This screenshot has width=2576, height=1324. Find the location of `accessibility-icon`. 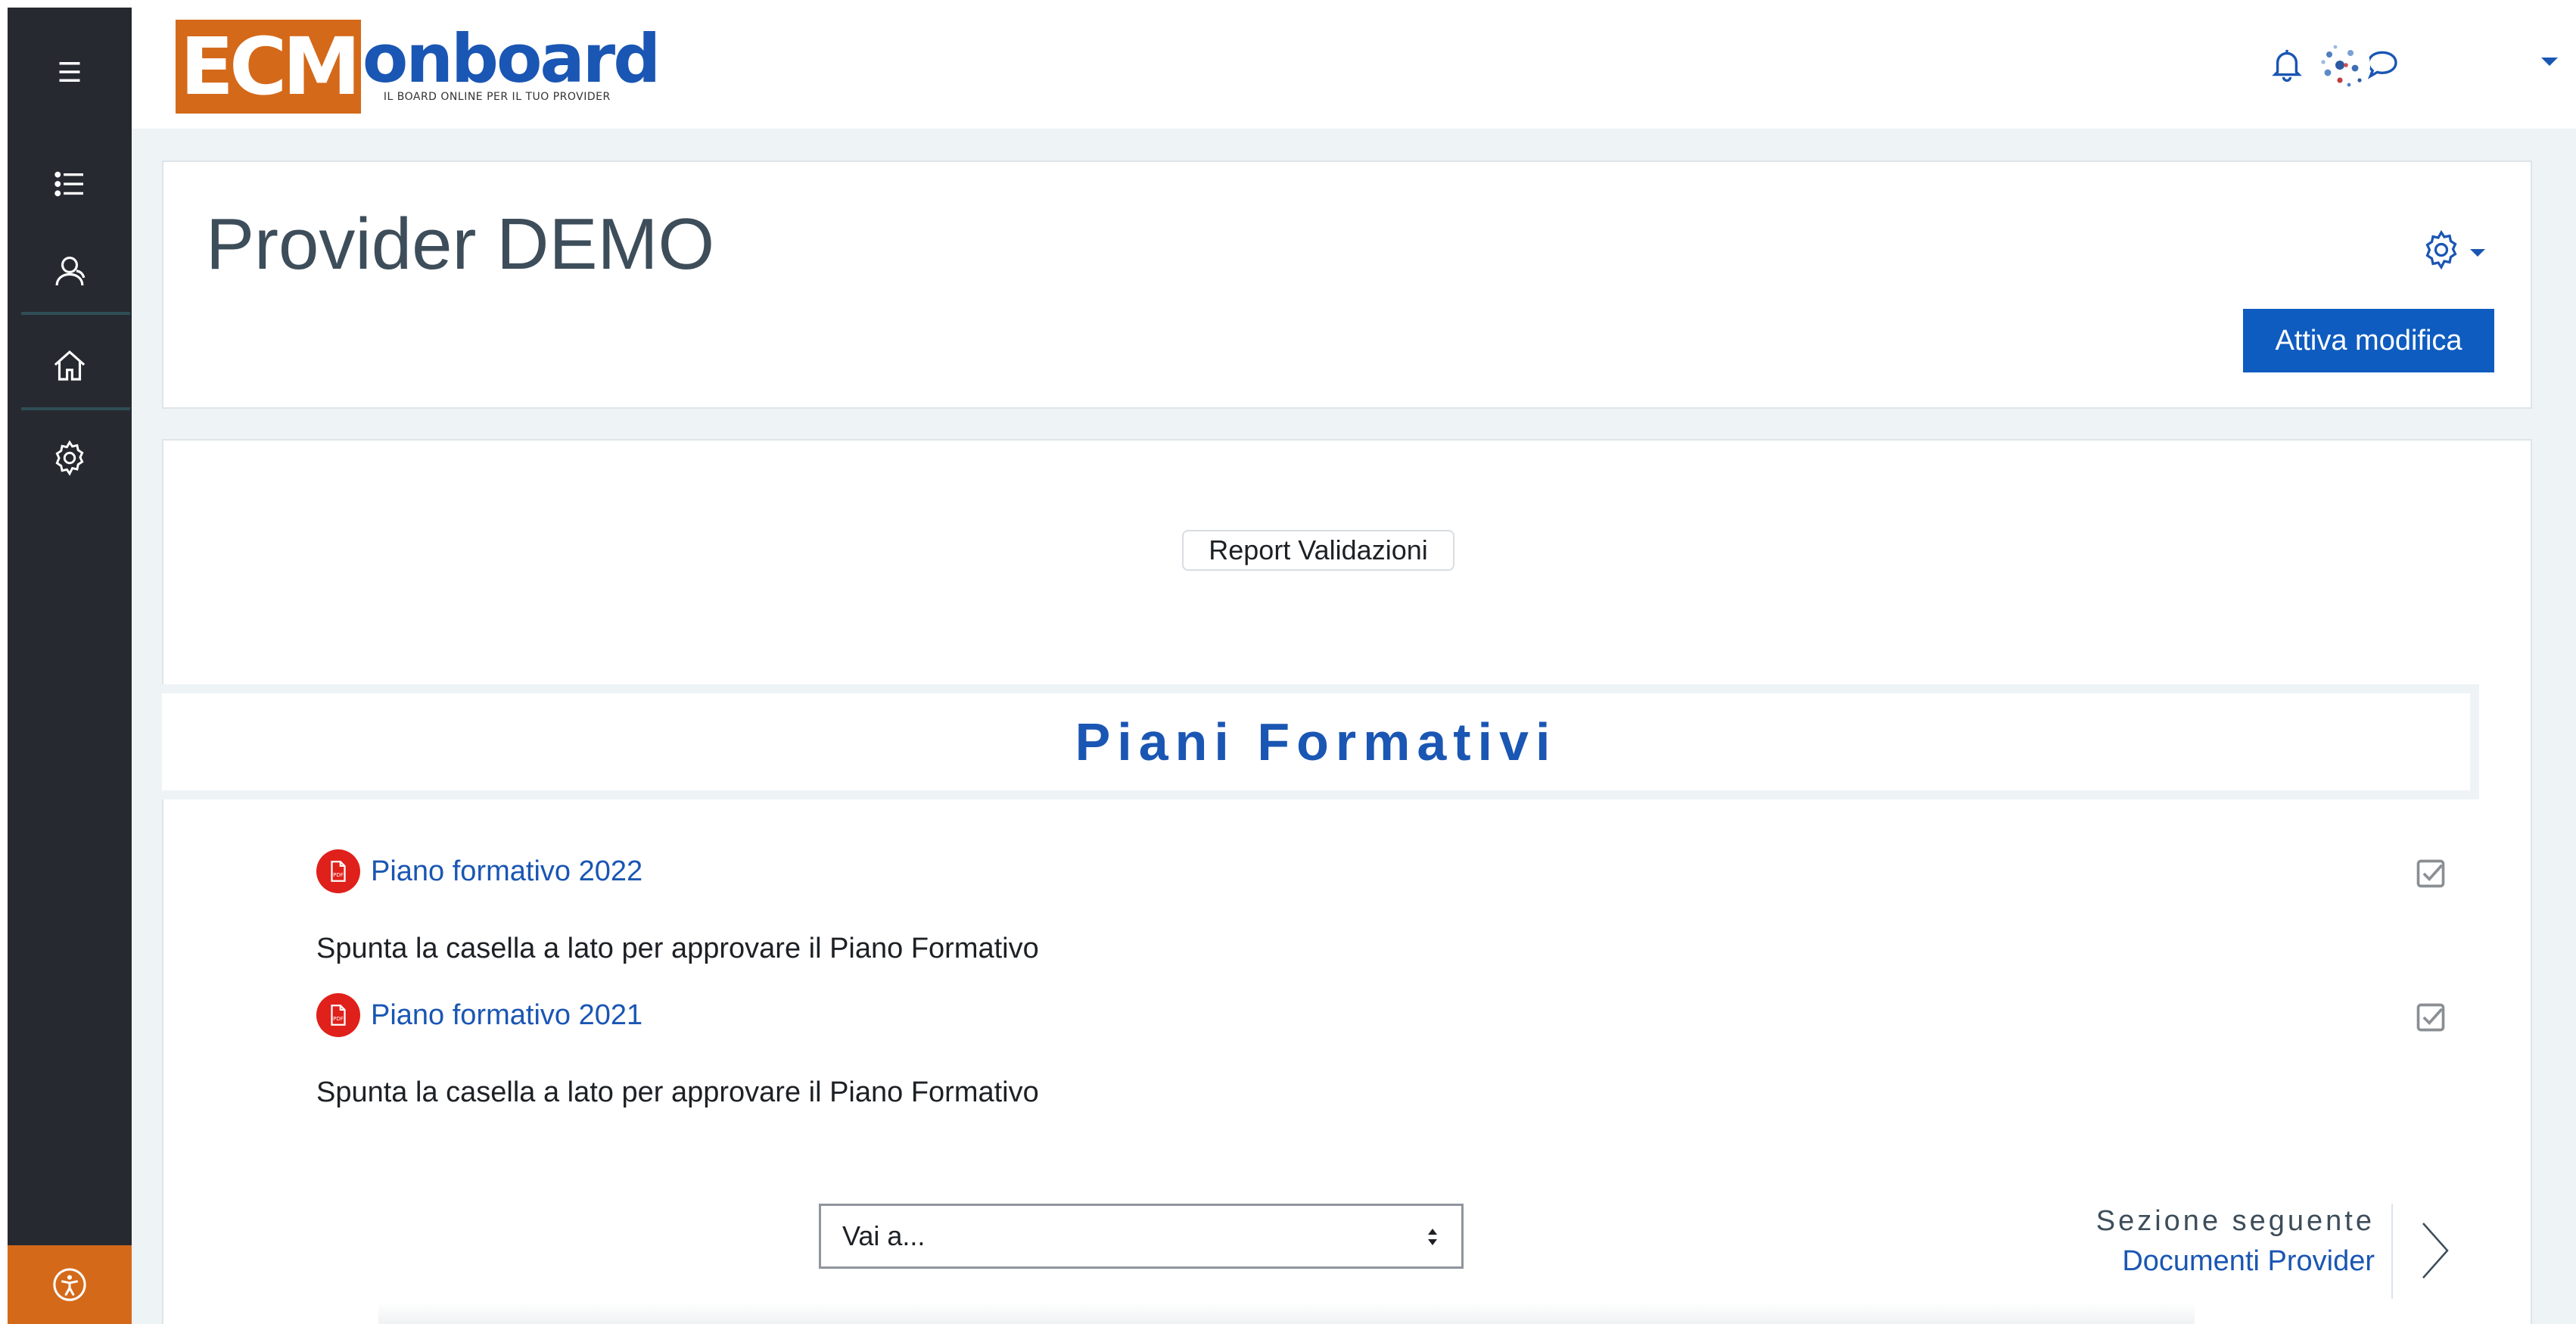

accessibility-icon is located at coordinates (69, 1284).